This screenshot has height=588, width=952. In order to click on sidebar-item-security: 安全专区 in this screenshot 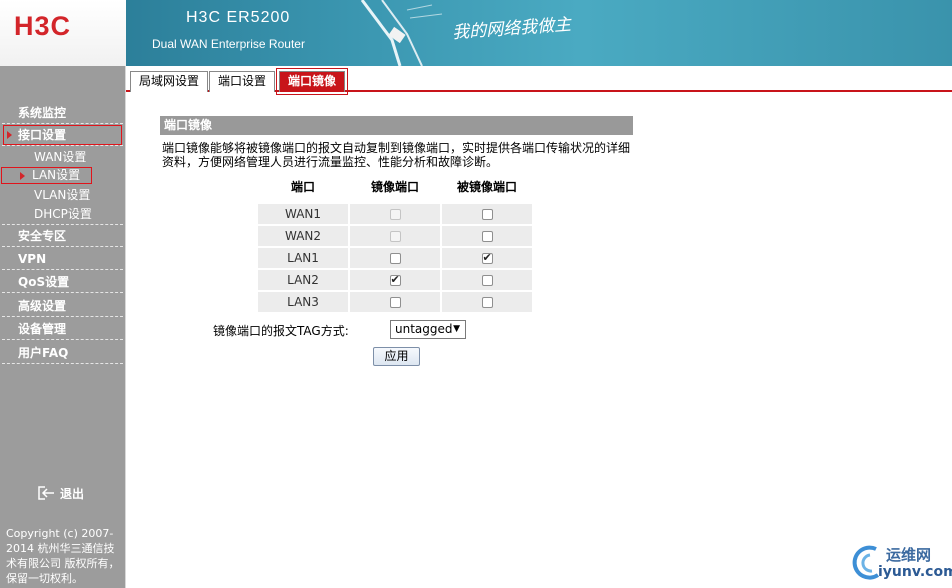, I will do `click(62, 236)`.